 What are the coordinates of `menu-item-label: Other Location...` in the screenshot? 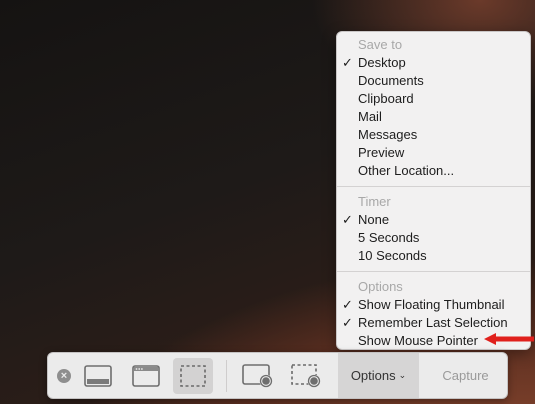 It's located at (406, 170).